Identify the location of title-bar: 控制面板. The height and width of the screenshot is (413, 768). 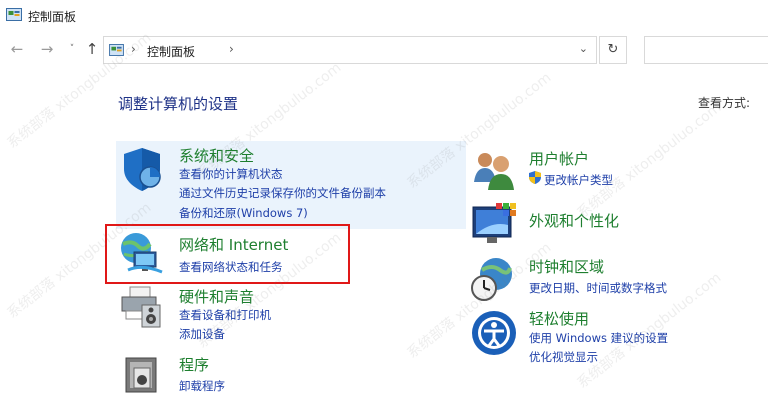
(384, 16).